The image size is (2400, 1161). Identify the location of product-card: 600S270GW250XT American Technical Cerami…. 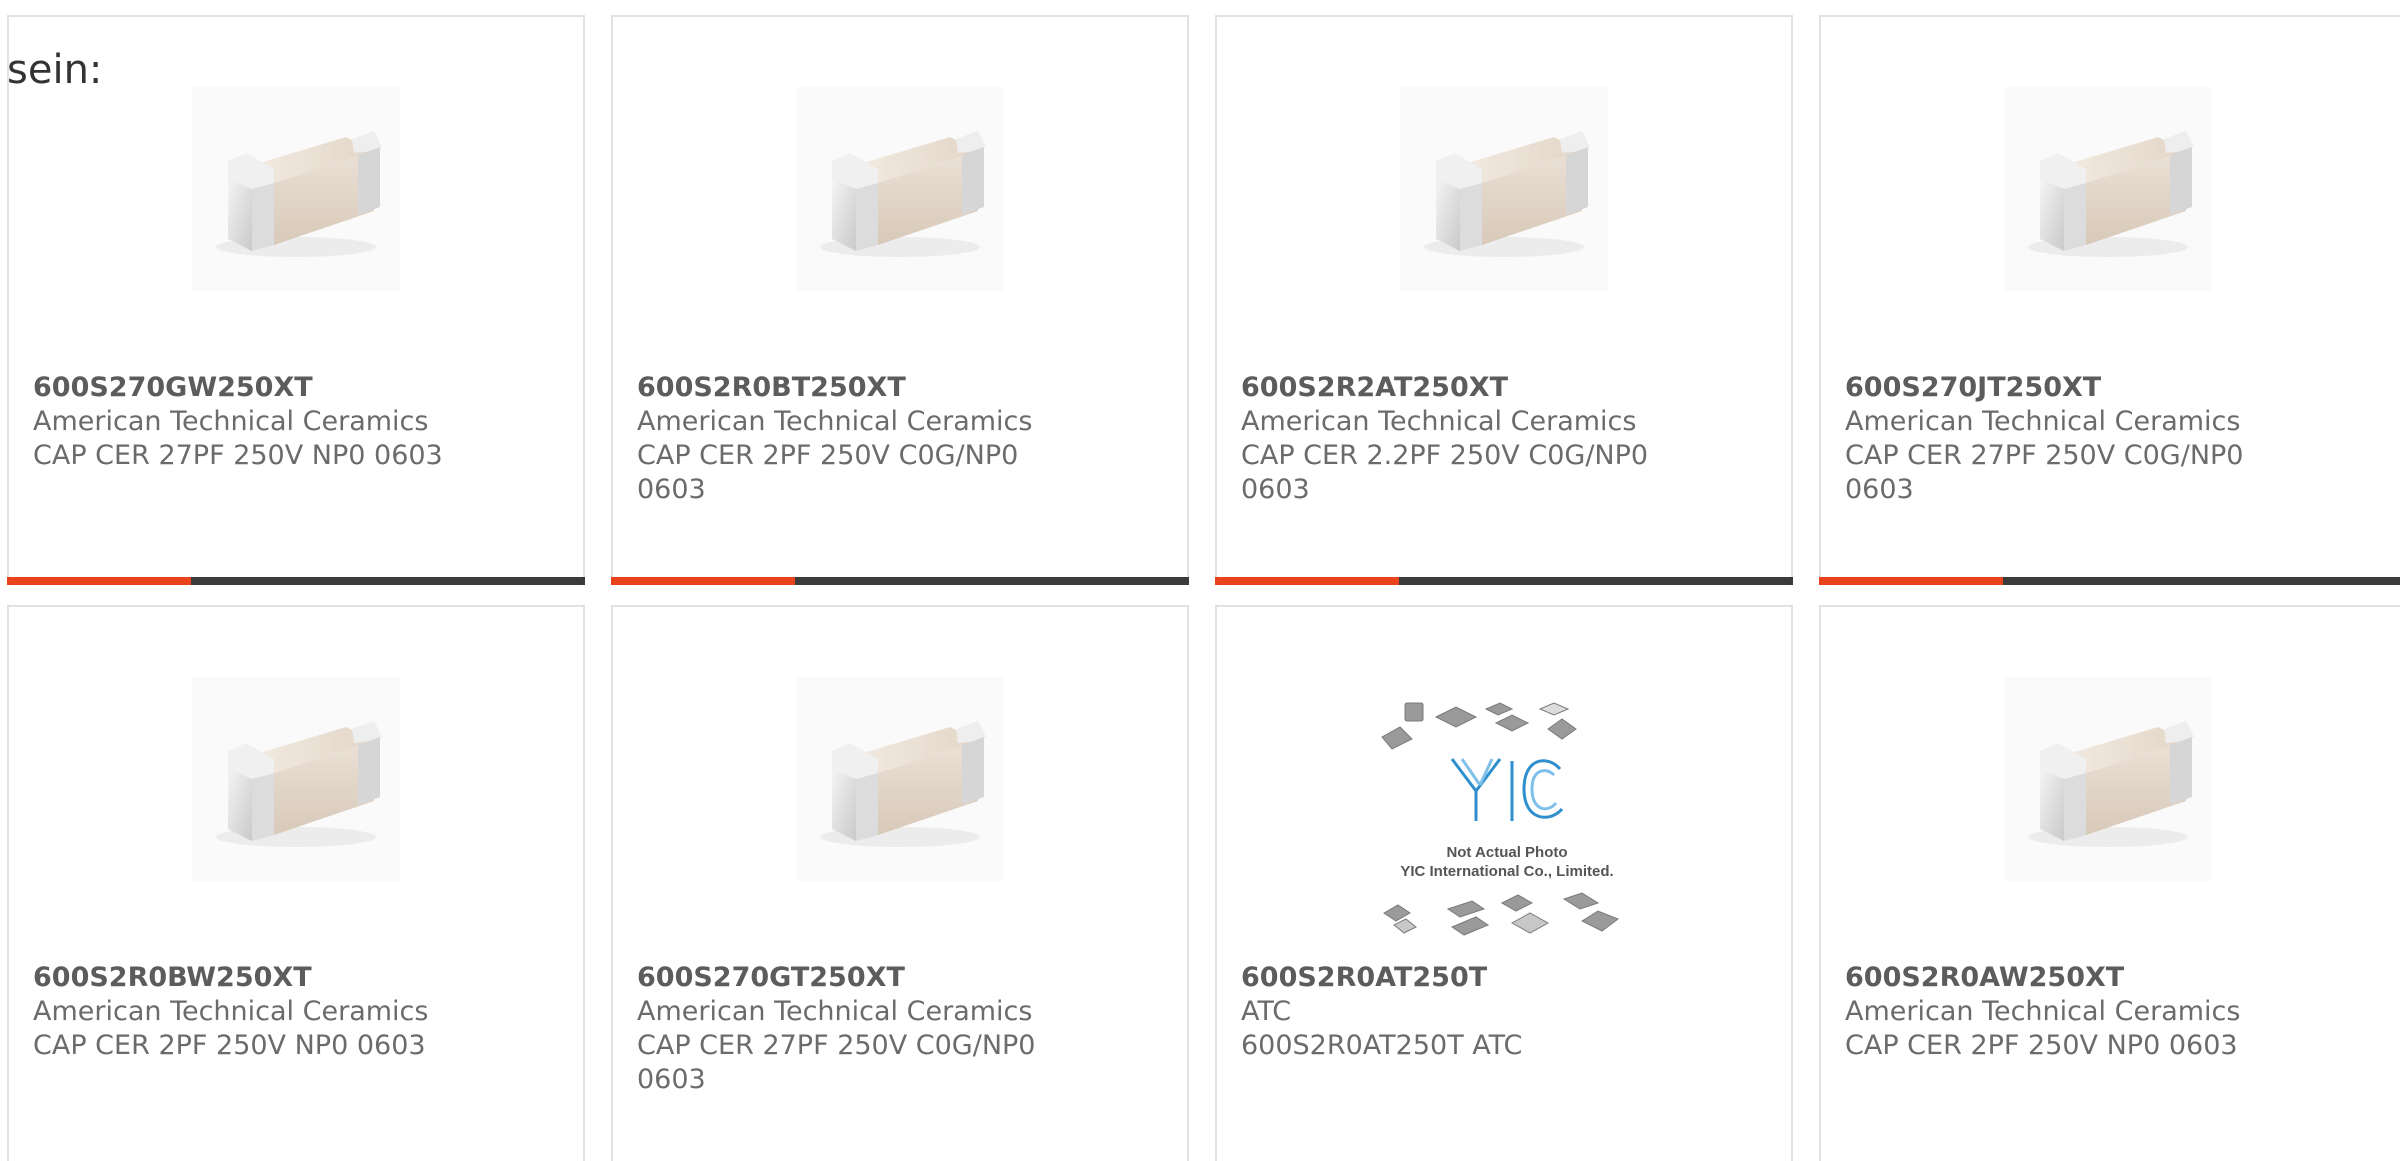
(296, 300).